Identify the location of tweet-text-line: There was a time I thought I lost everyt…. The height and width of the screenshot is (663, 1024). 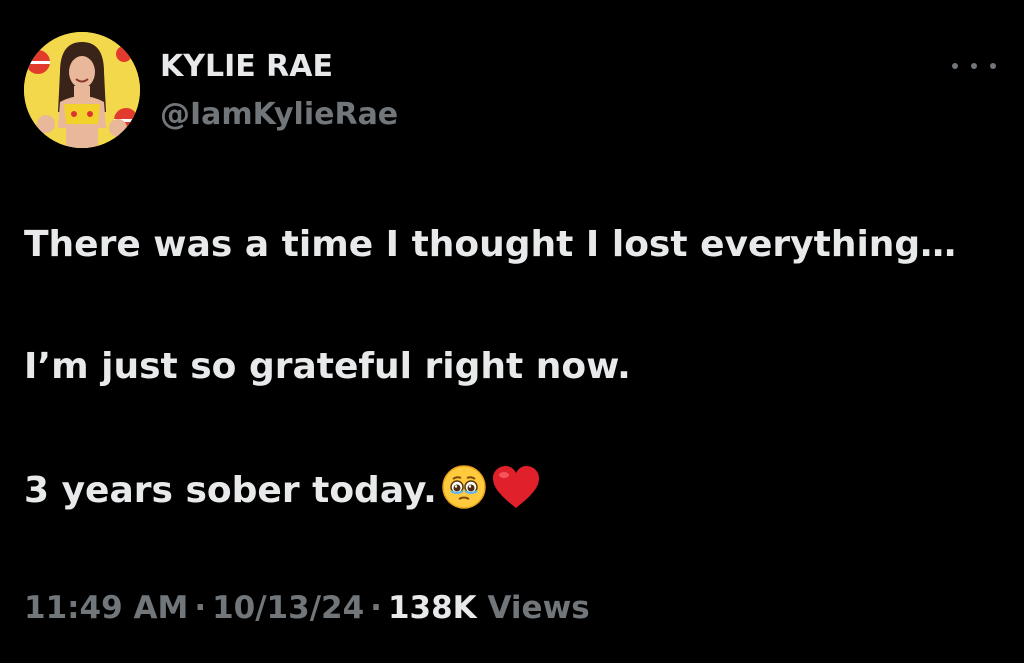
(490, 244).